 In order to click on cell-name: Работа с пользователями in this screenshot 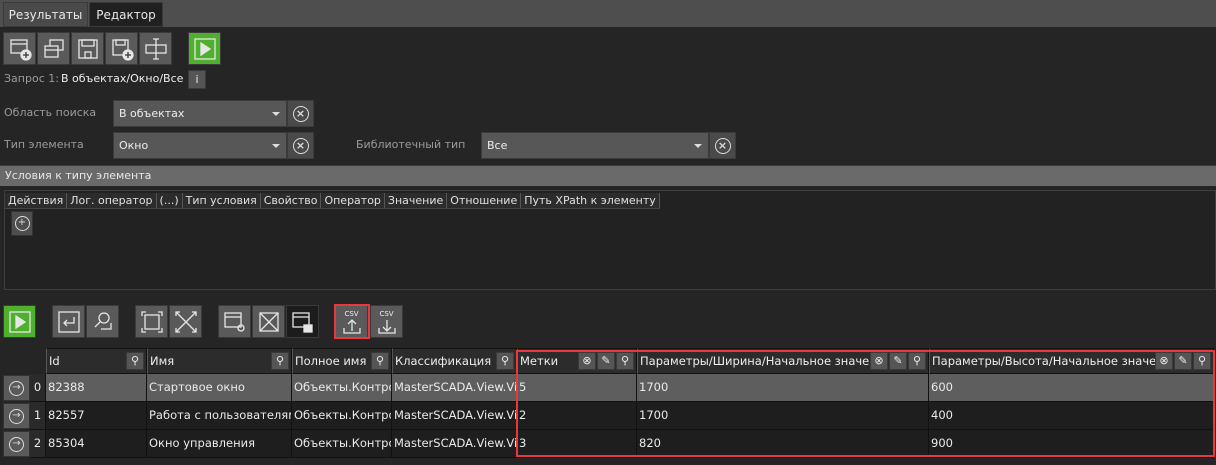, I will do `click(219, 416)`.